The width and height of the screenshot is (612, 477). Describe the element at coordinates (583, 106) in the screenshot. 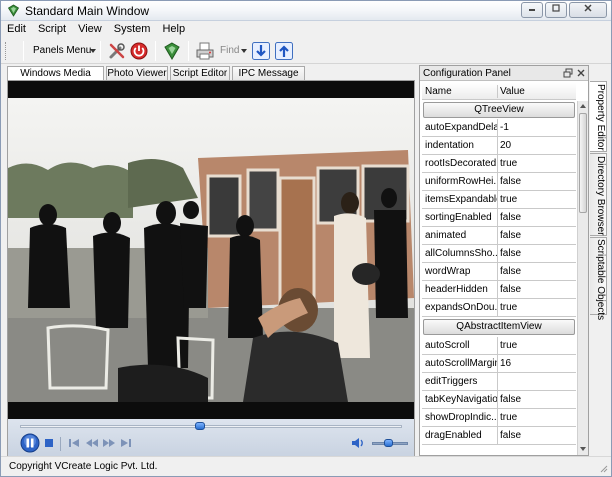

I see `scroll-up-icon` at that location.